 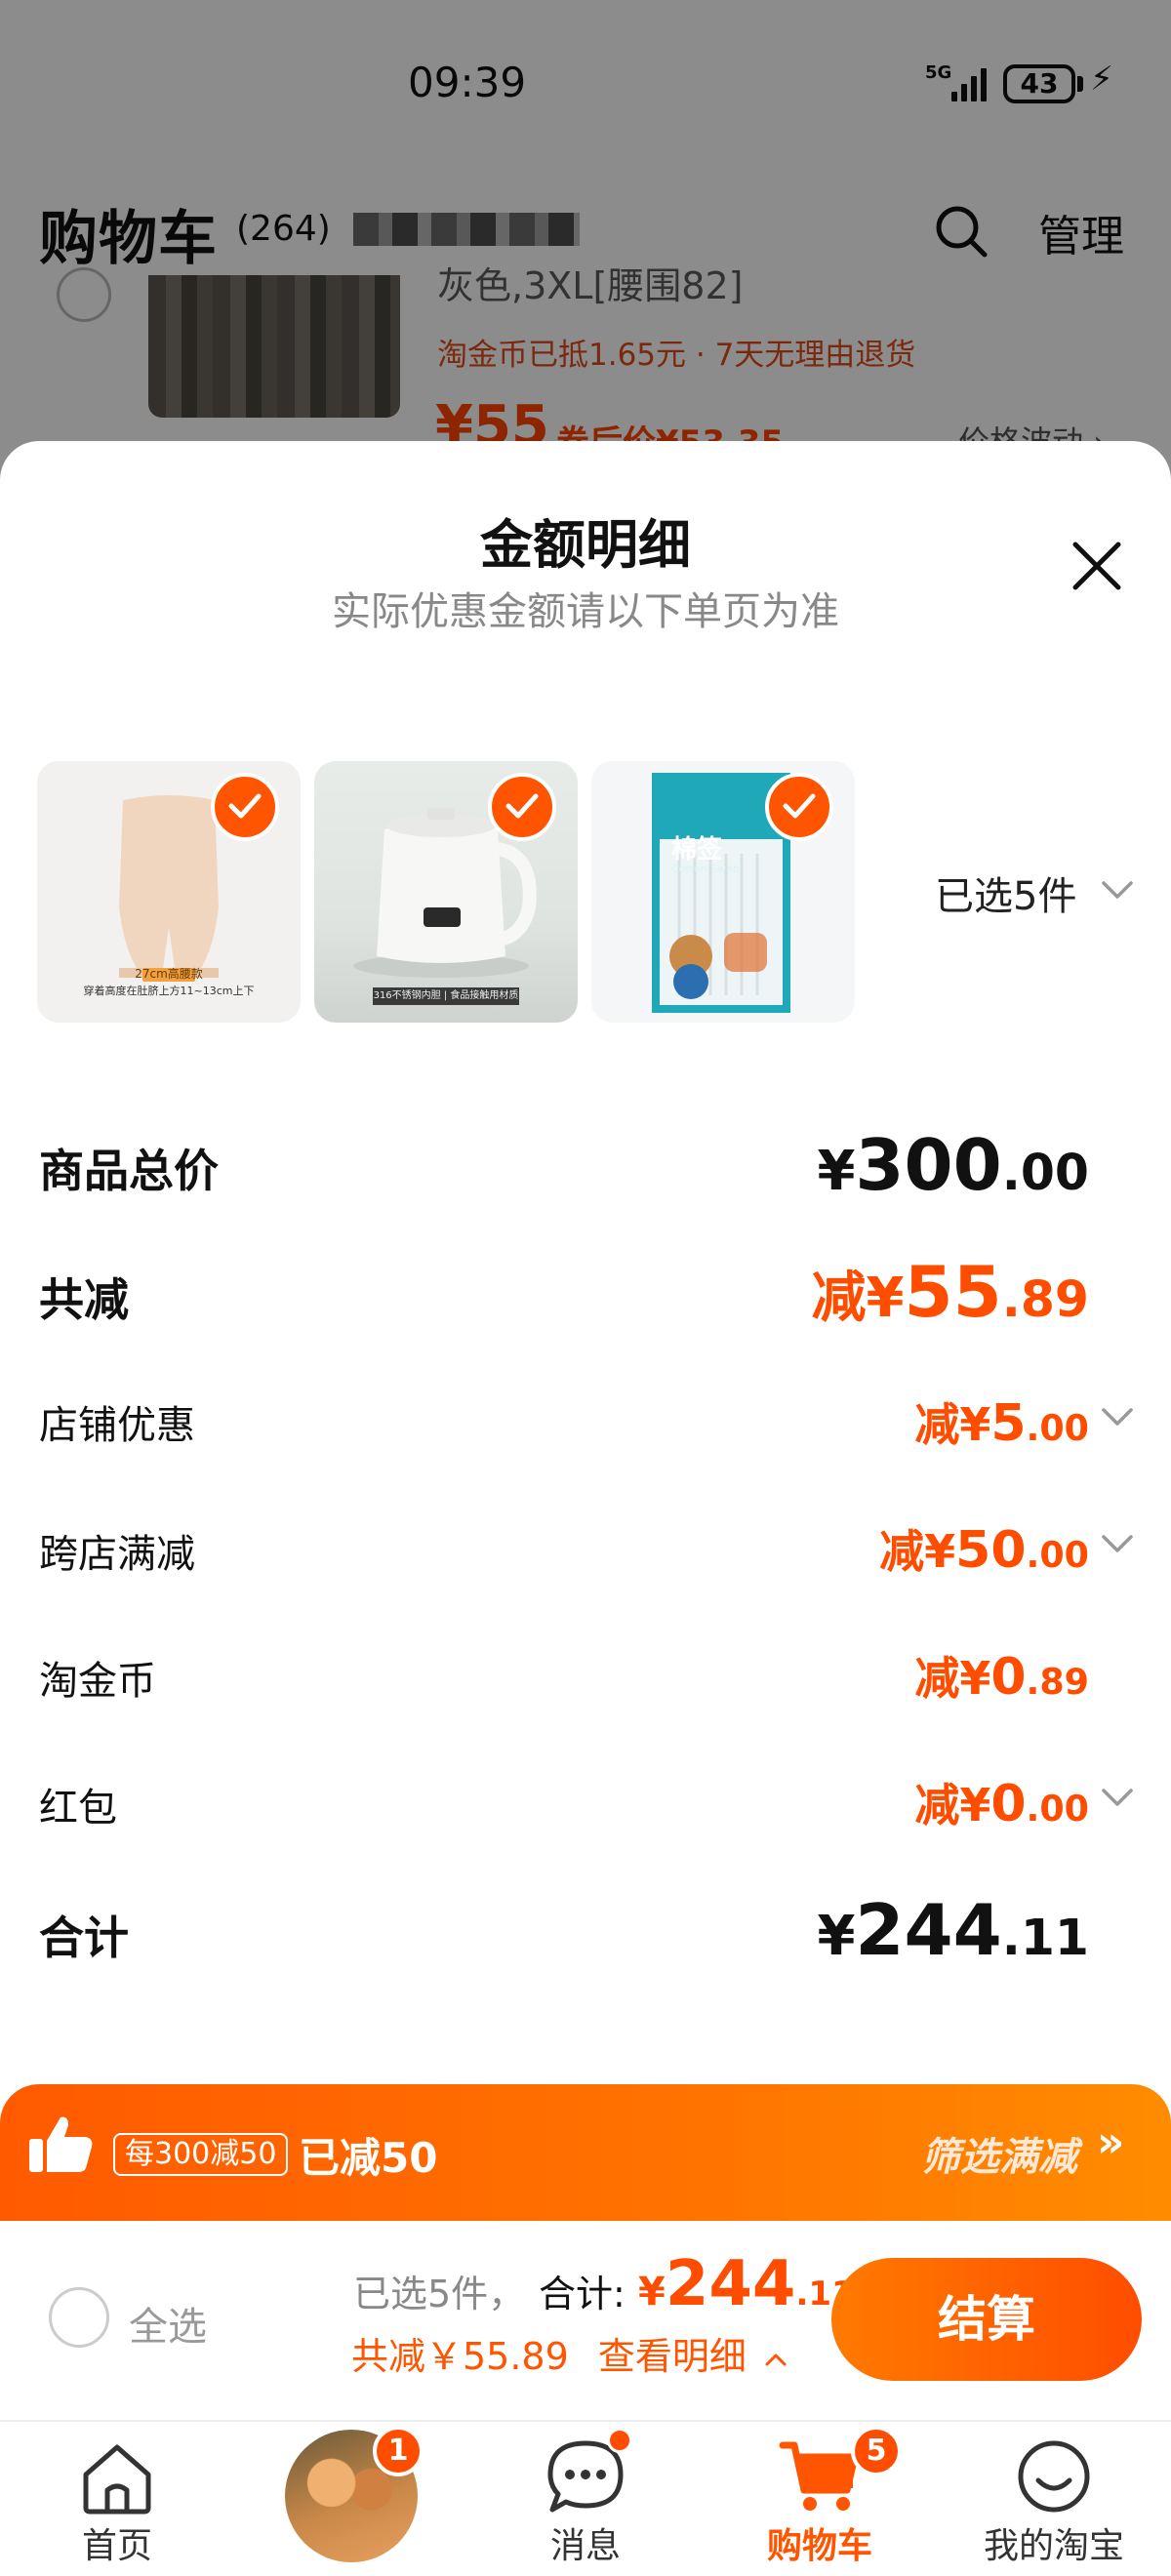 What do you see at coordinates (1110, 2142) in the screenshot?
I see `double-chevron-right-icon: »` at bounding box center [1110, 2142].